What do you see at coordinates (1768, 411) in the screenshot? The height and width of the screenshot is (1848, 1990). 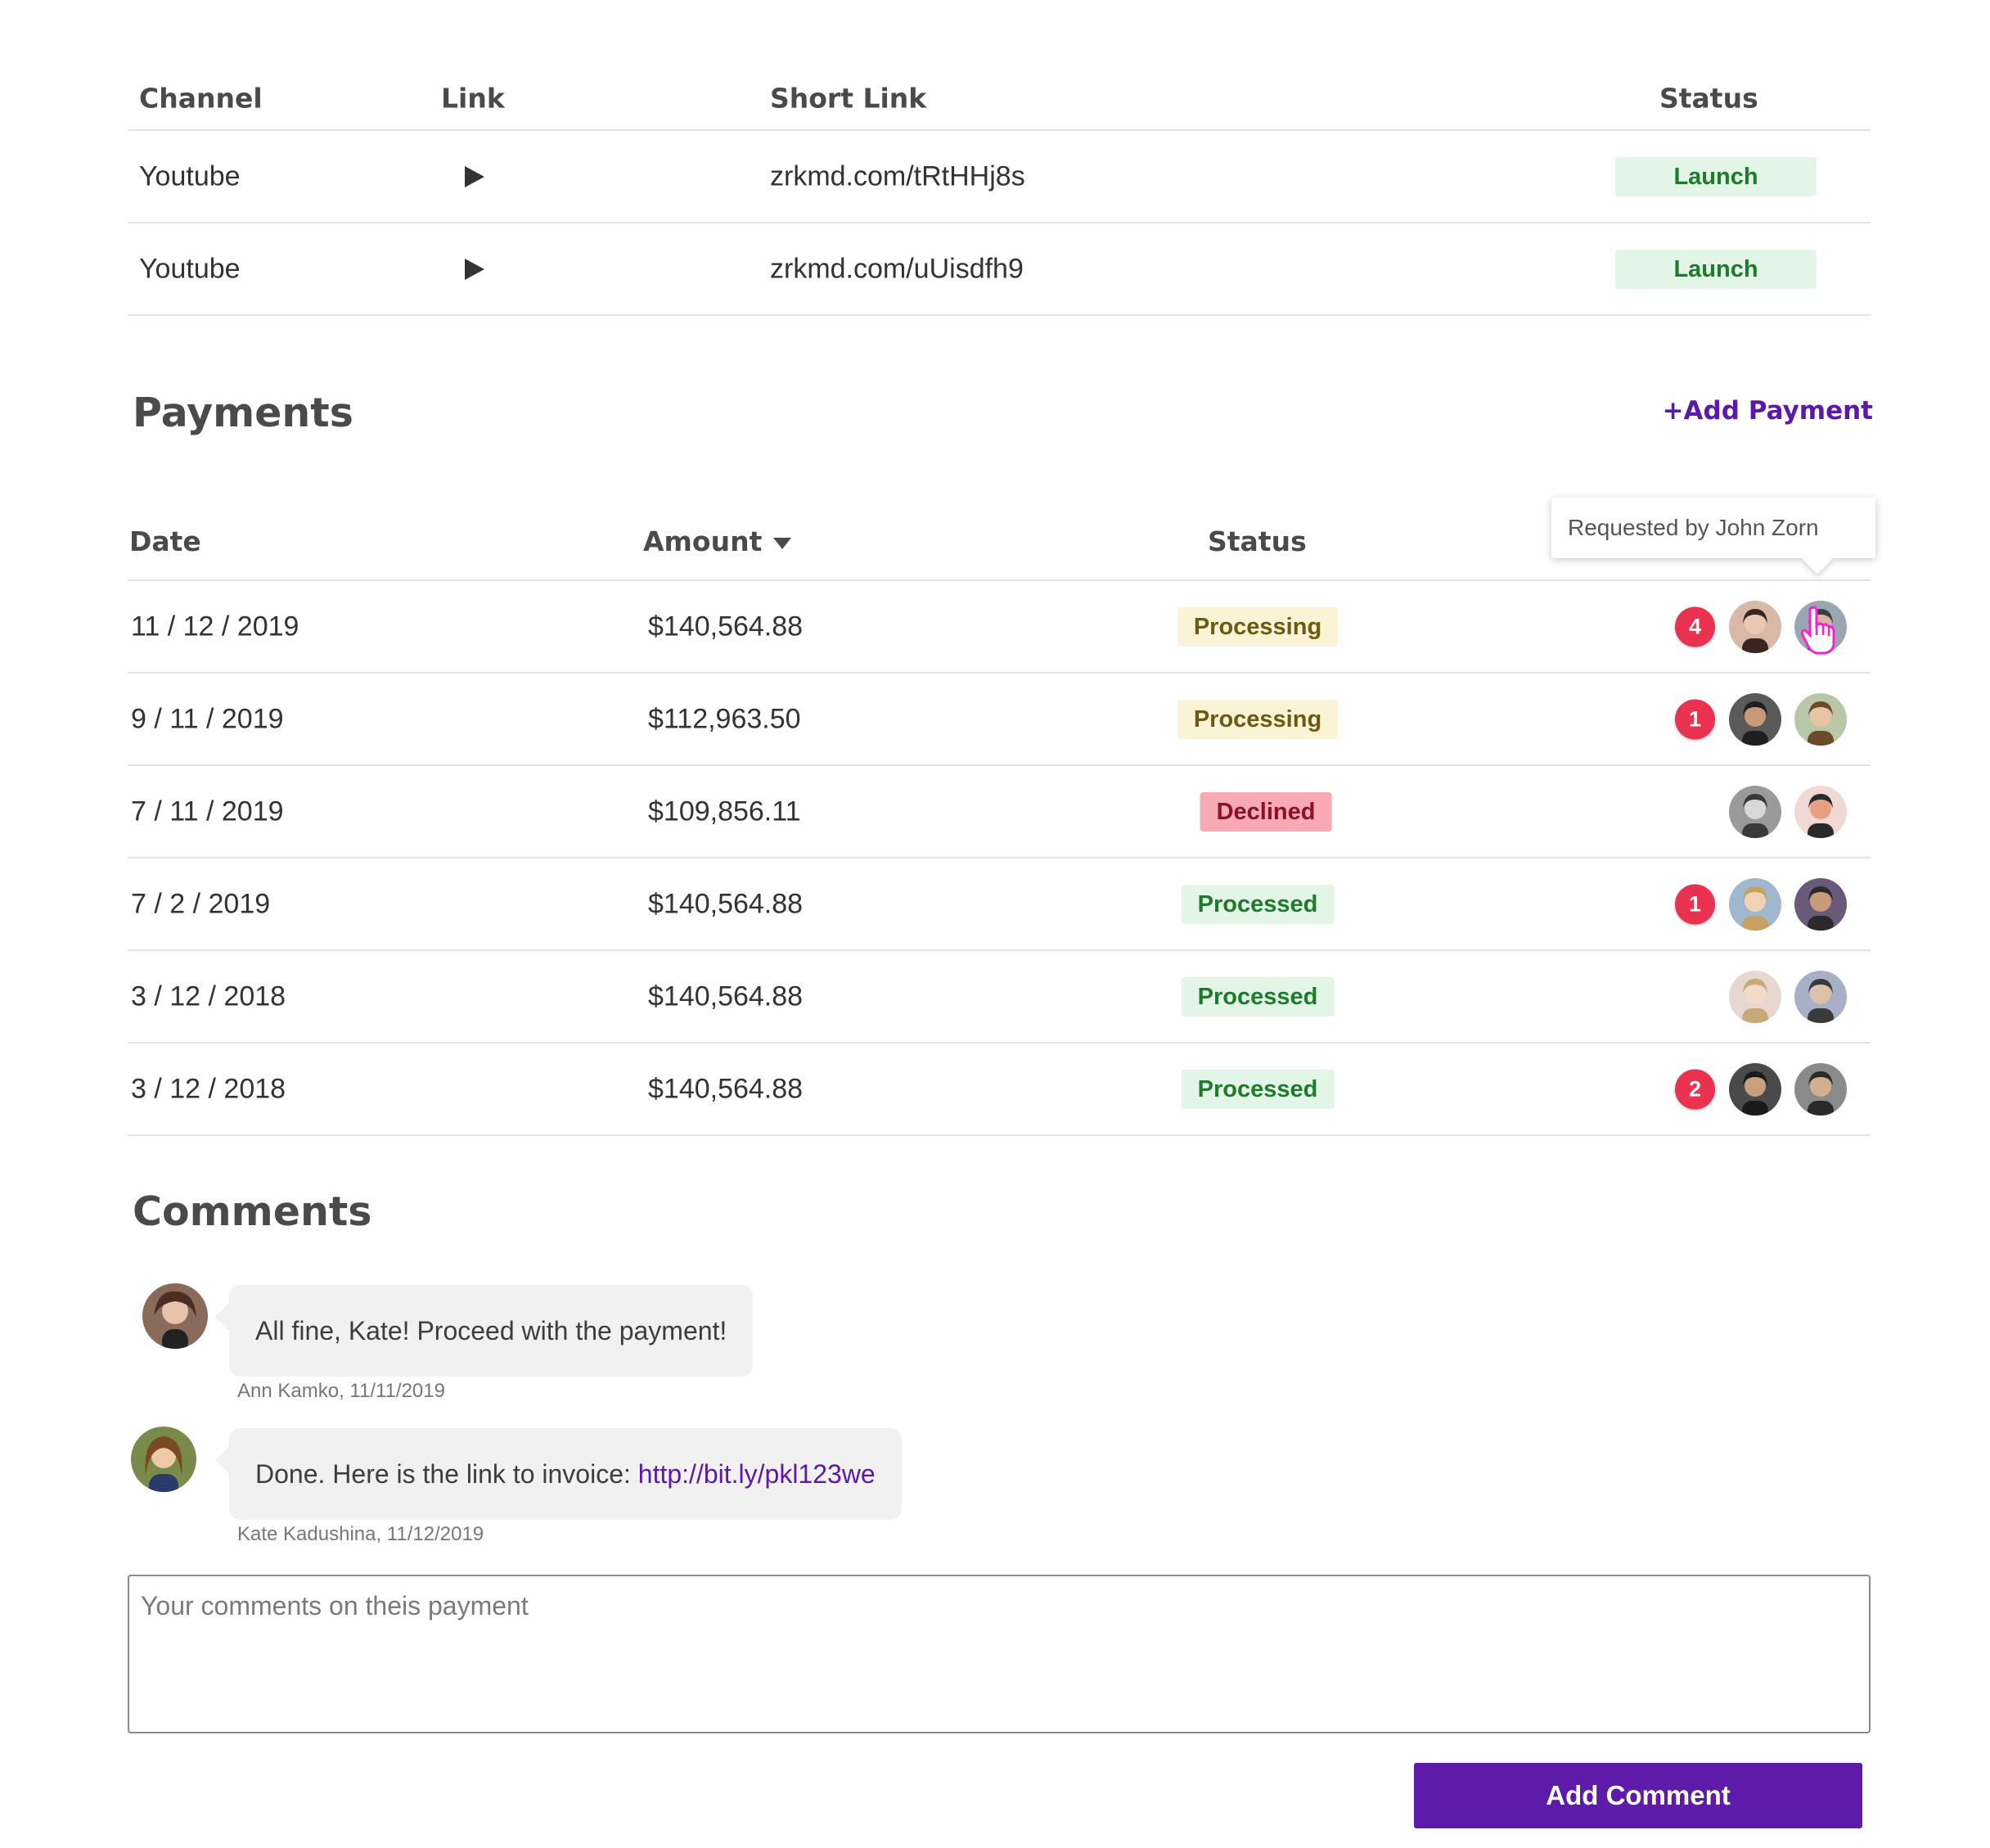 I see `add-payment-link: +Add Payment` at bounding box center [1768, 411].